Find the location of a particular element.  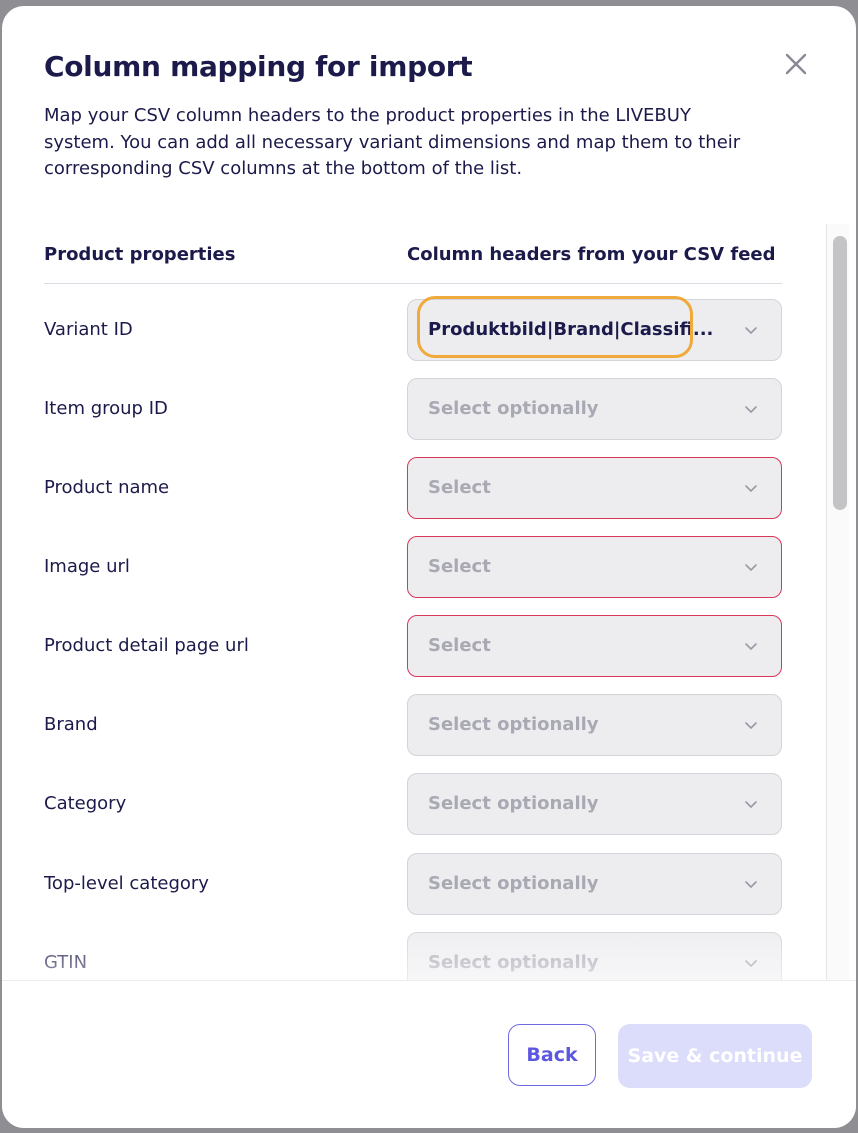

back-button: Back is located at coordinates (552, 1055).